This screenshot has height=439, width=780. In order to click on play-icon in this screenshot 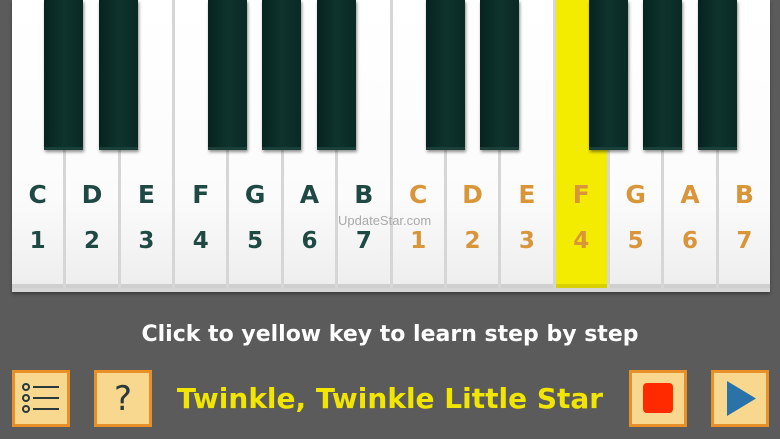, I will do `click(741, 398)`.